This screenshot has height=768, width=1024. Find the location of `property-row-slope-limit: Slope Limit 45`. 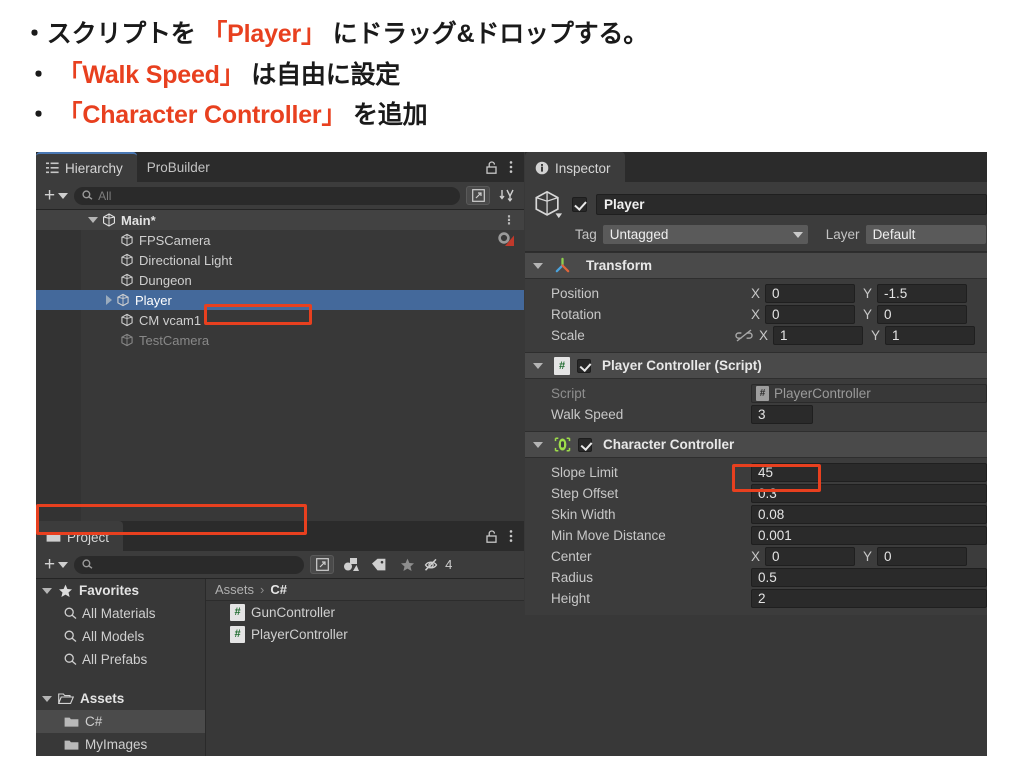

property-row-slope-limit: Slope Limit 45 is located at coordinates (756, 472).